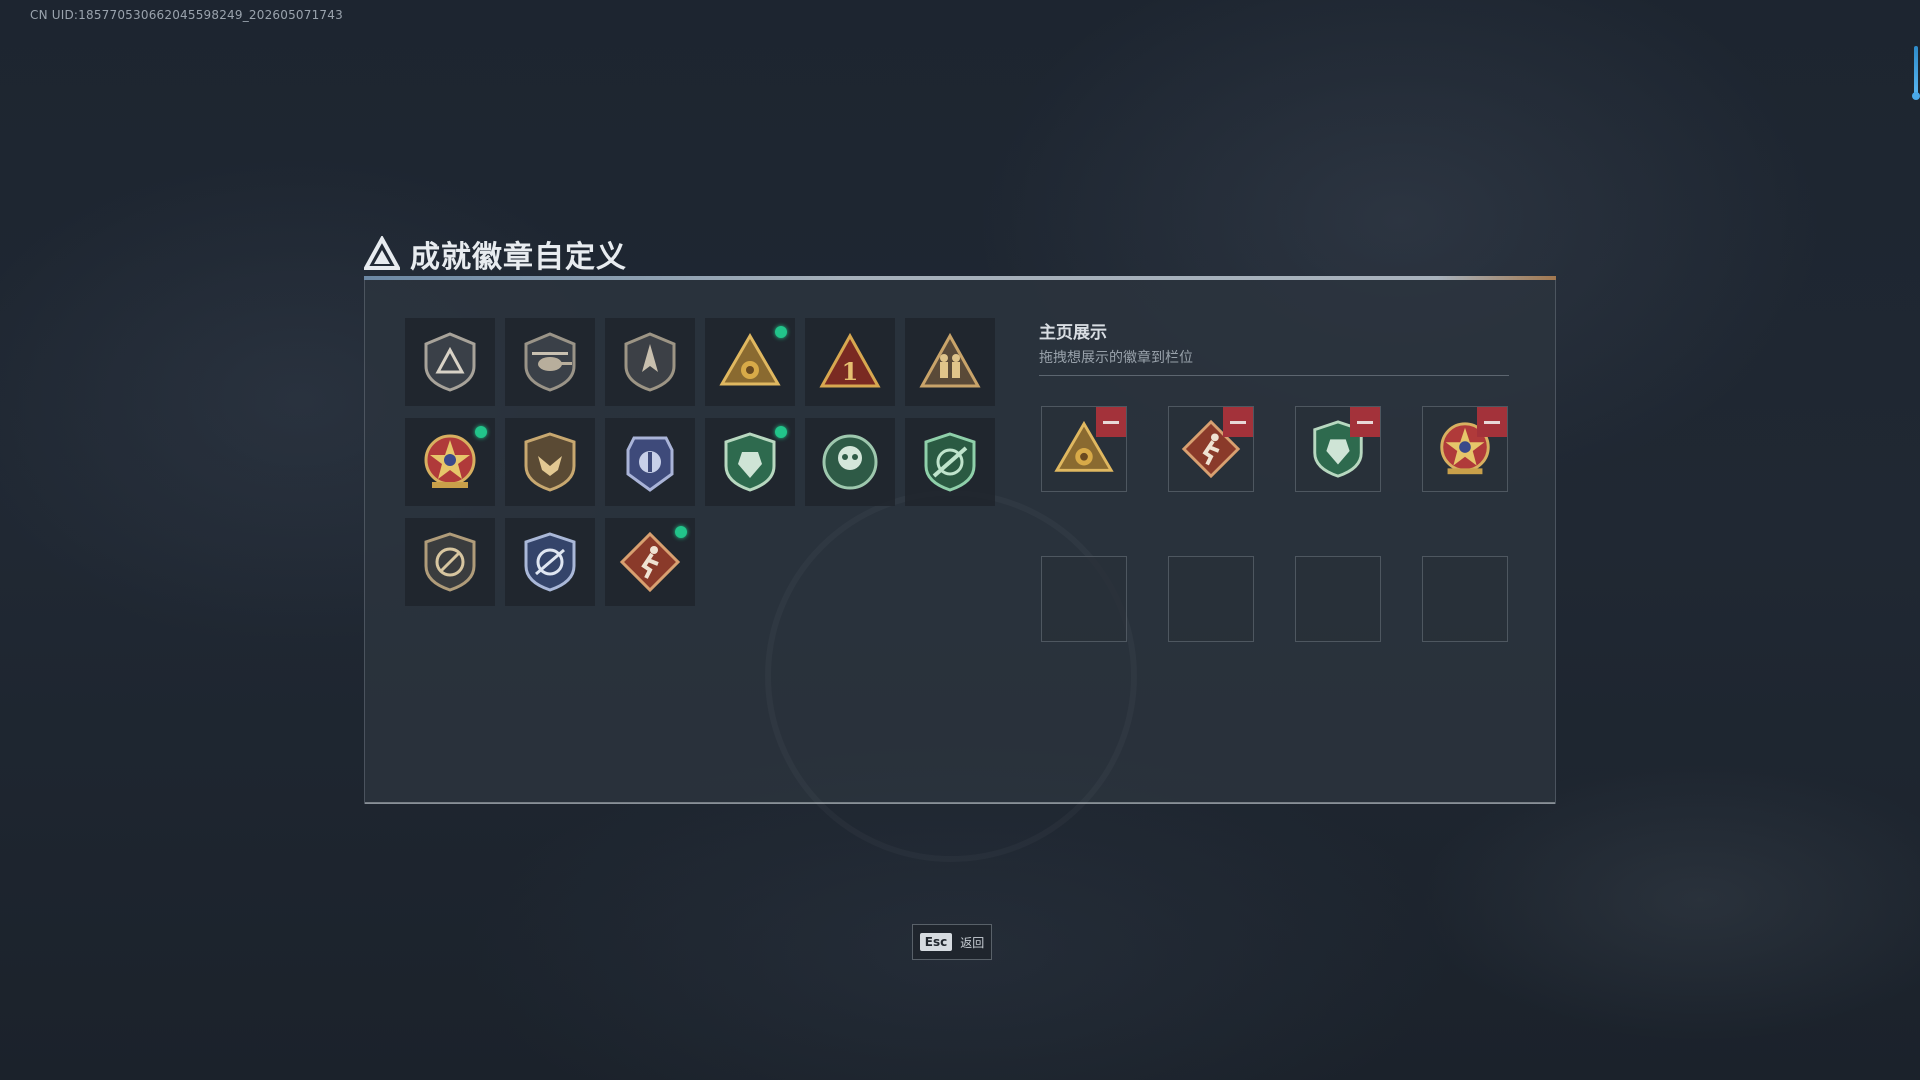  I want to click on page-title: 成就徽章自定义, so click(518, 257).